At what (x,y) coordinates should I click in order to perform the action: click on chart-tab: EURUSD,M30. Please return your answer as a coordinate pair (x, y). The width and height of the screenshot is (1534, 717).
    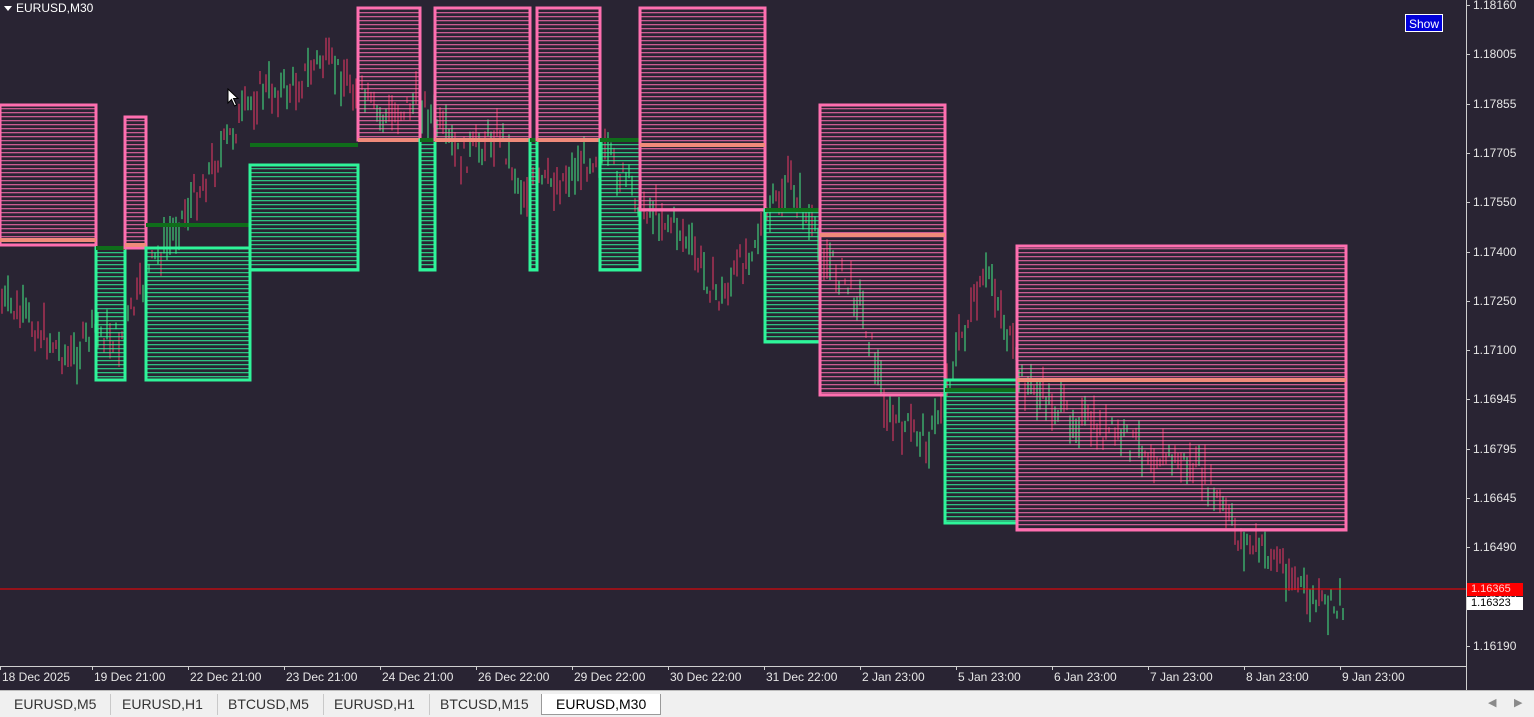
    Looking at the image, I should click on (601, 704).